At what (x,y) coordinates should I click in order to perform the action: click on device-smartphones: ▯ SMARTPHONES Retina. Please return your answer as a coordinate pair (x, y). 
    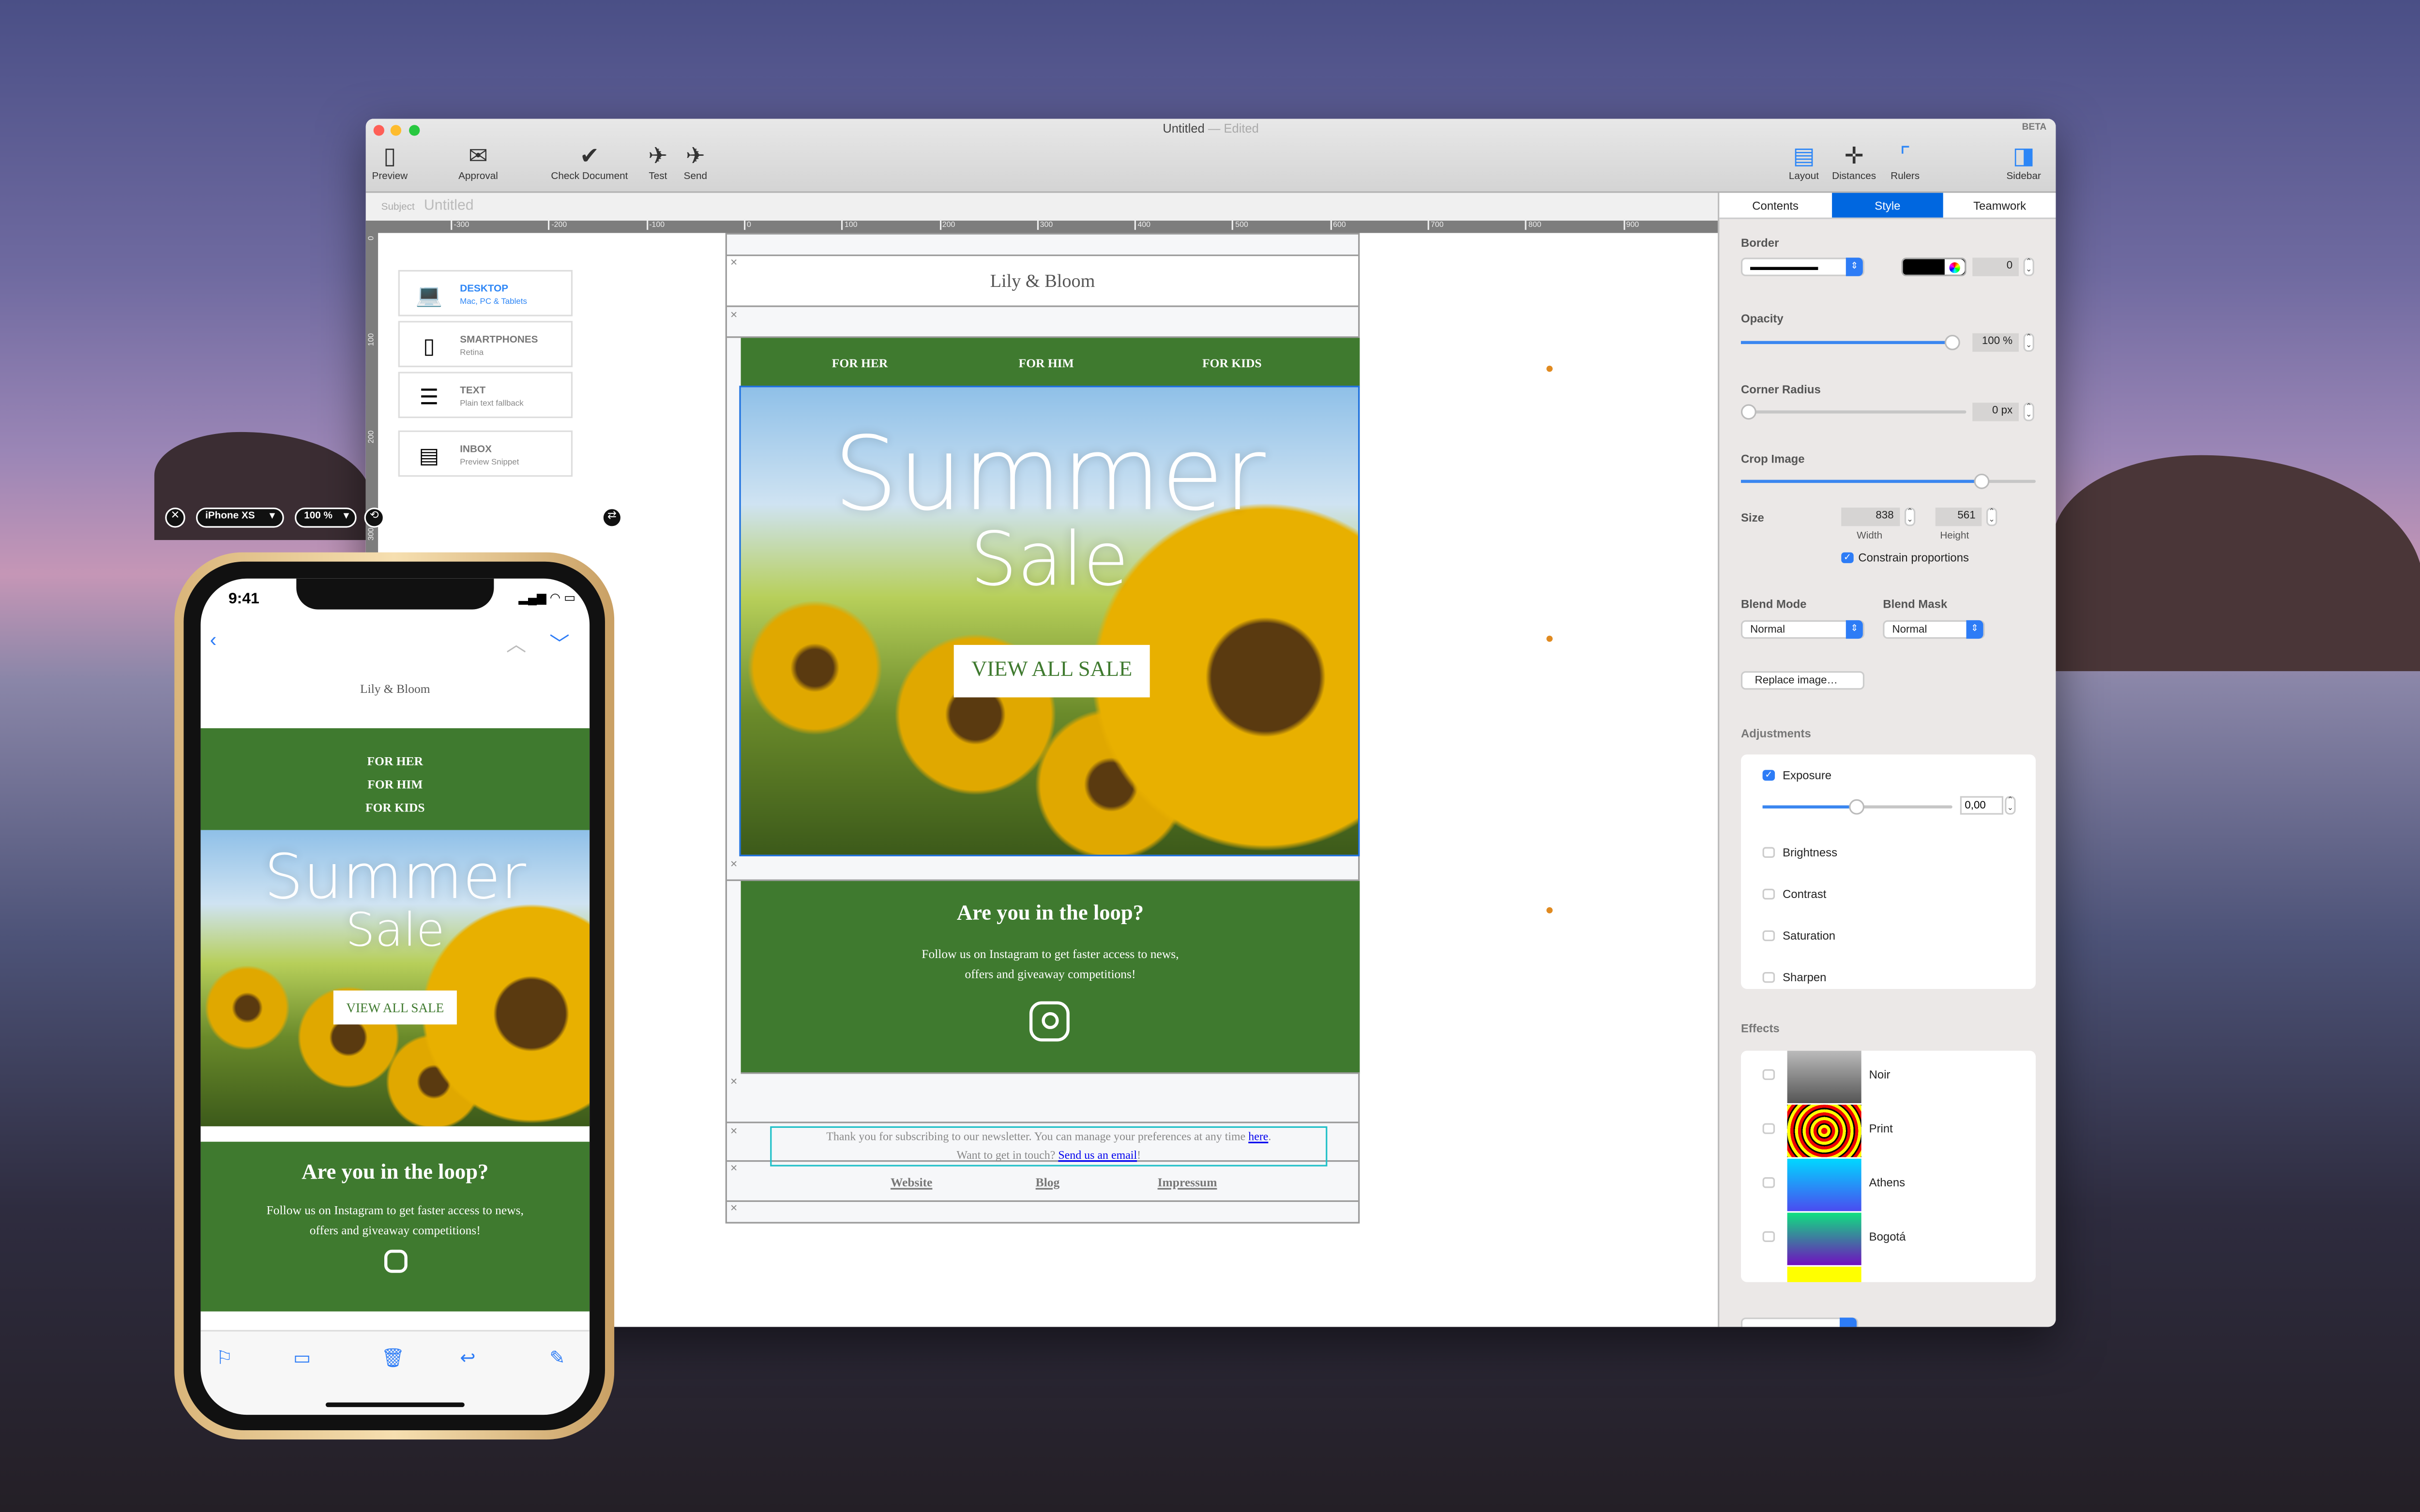
    Looking at the image, I should click on (485, 344).